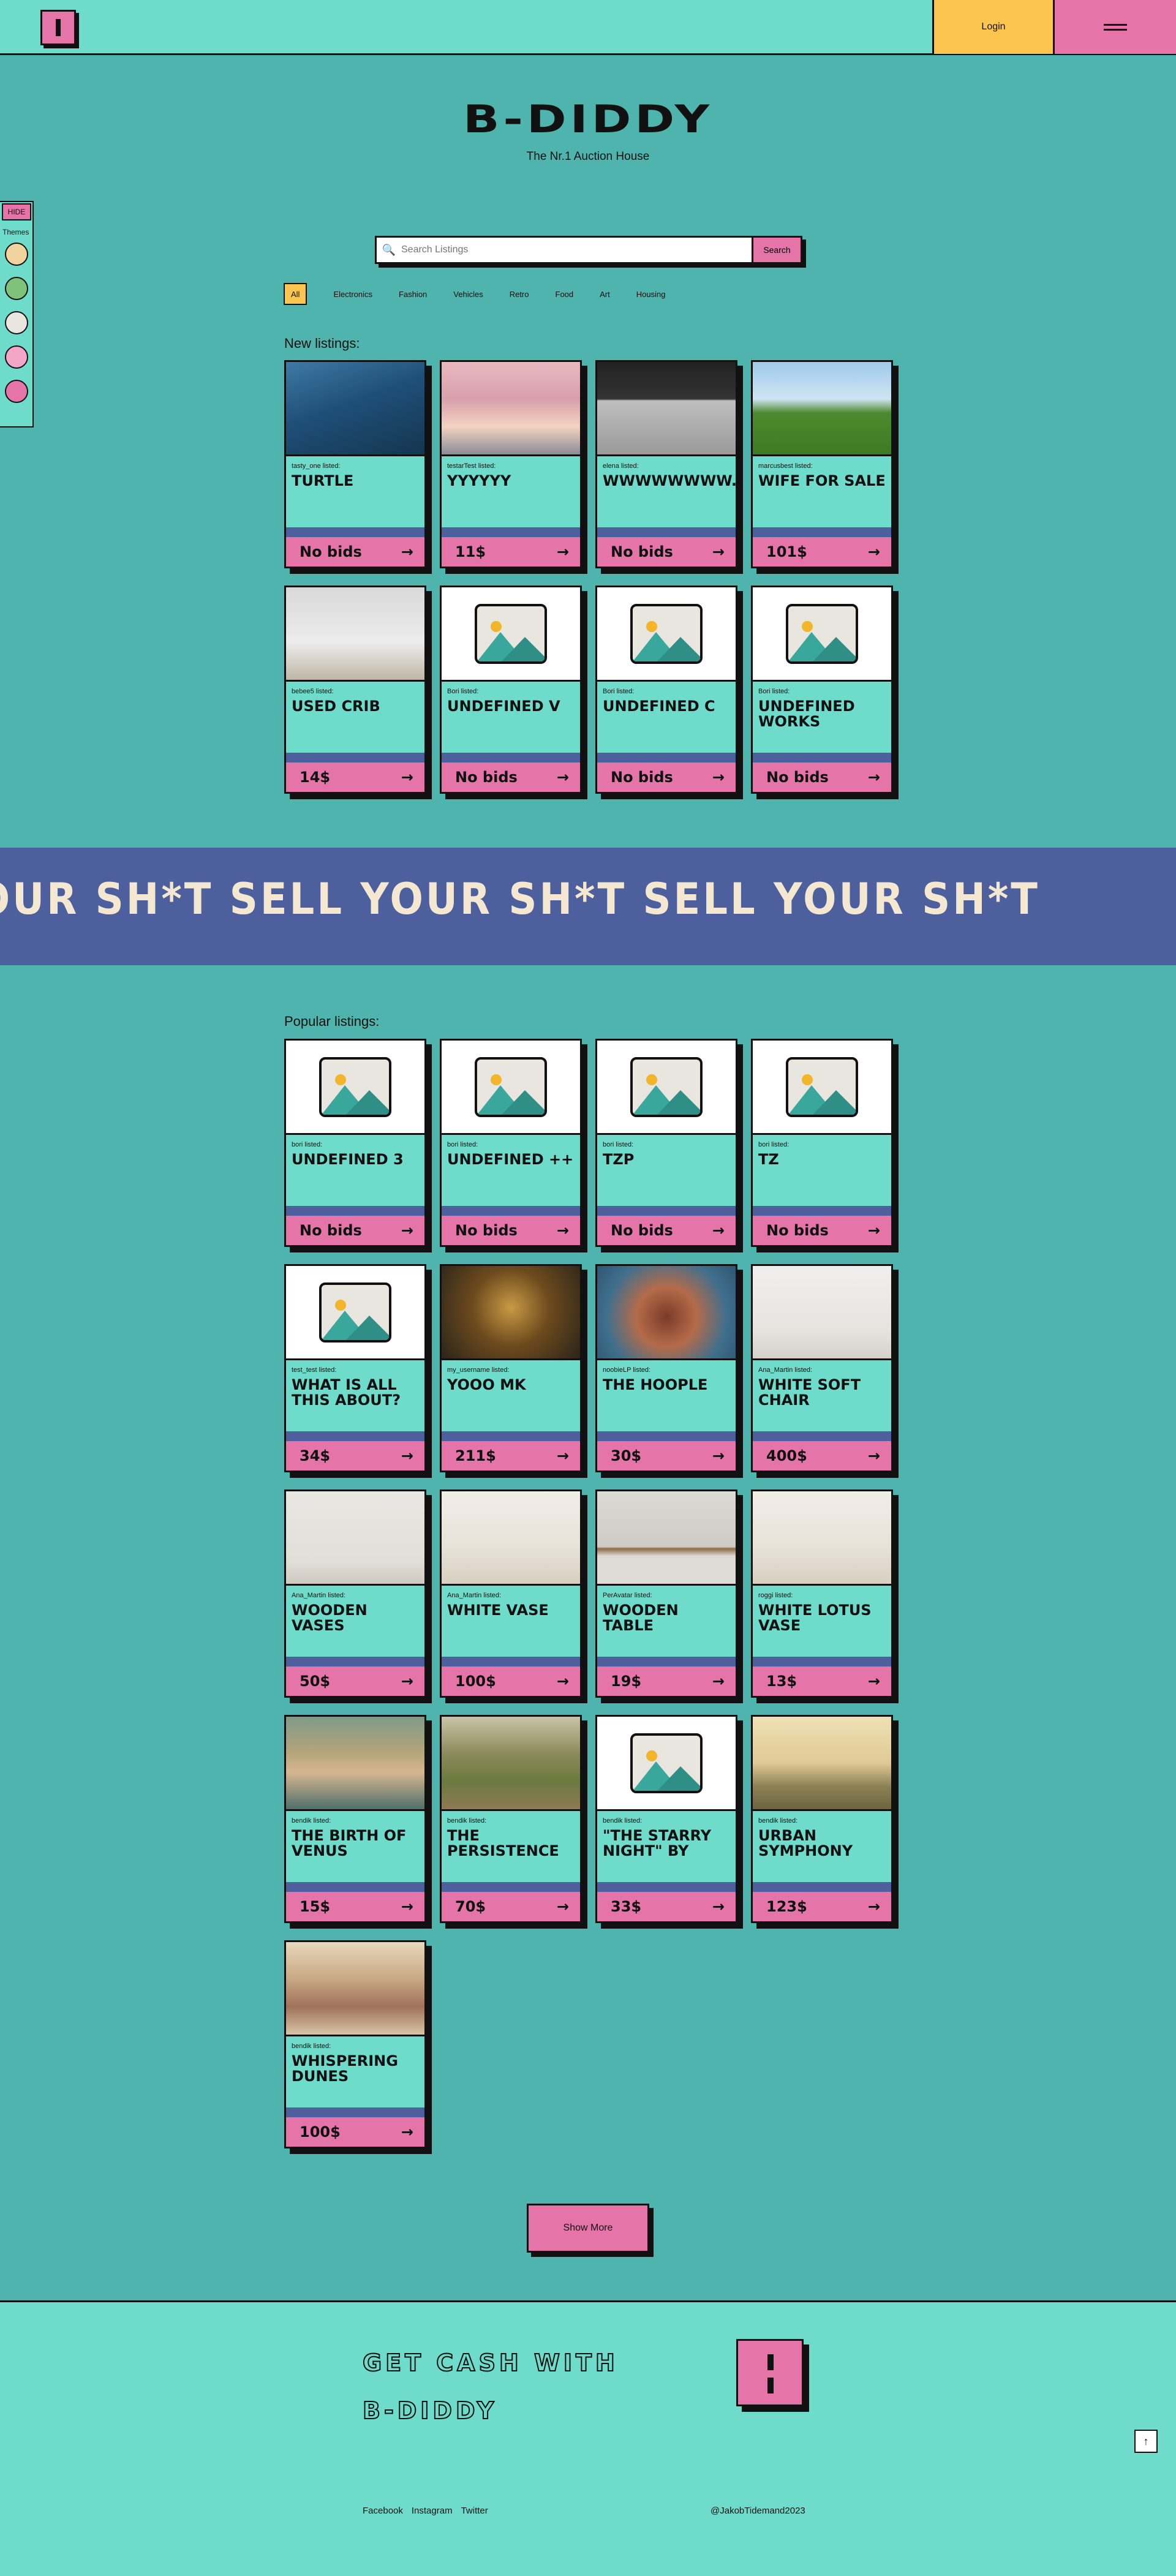  What do you see at coordinates (511, 552) in the screenshot?
I see `listing-price-bar: 11$ →` at bounding box center [511, 552].